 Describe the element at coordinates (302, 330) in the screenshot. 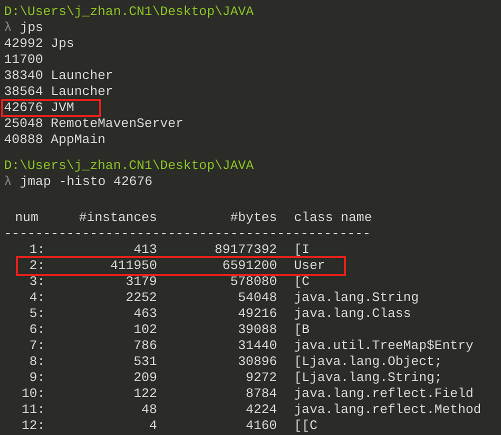

I see `table-cell: [B` at that location.